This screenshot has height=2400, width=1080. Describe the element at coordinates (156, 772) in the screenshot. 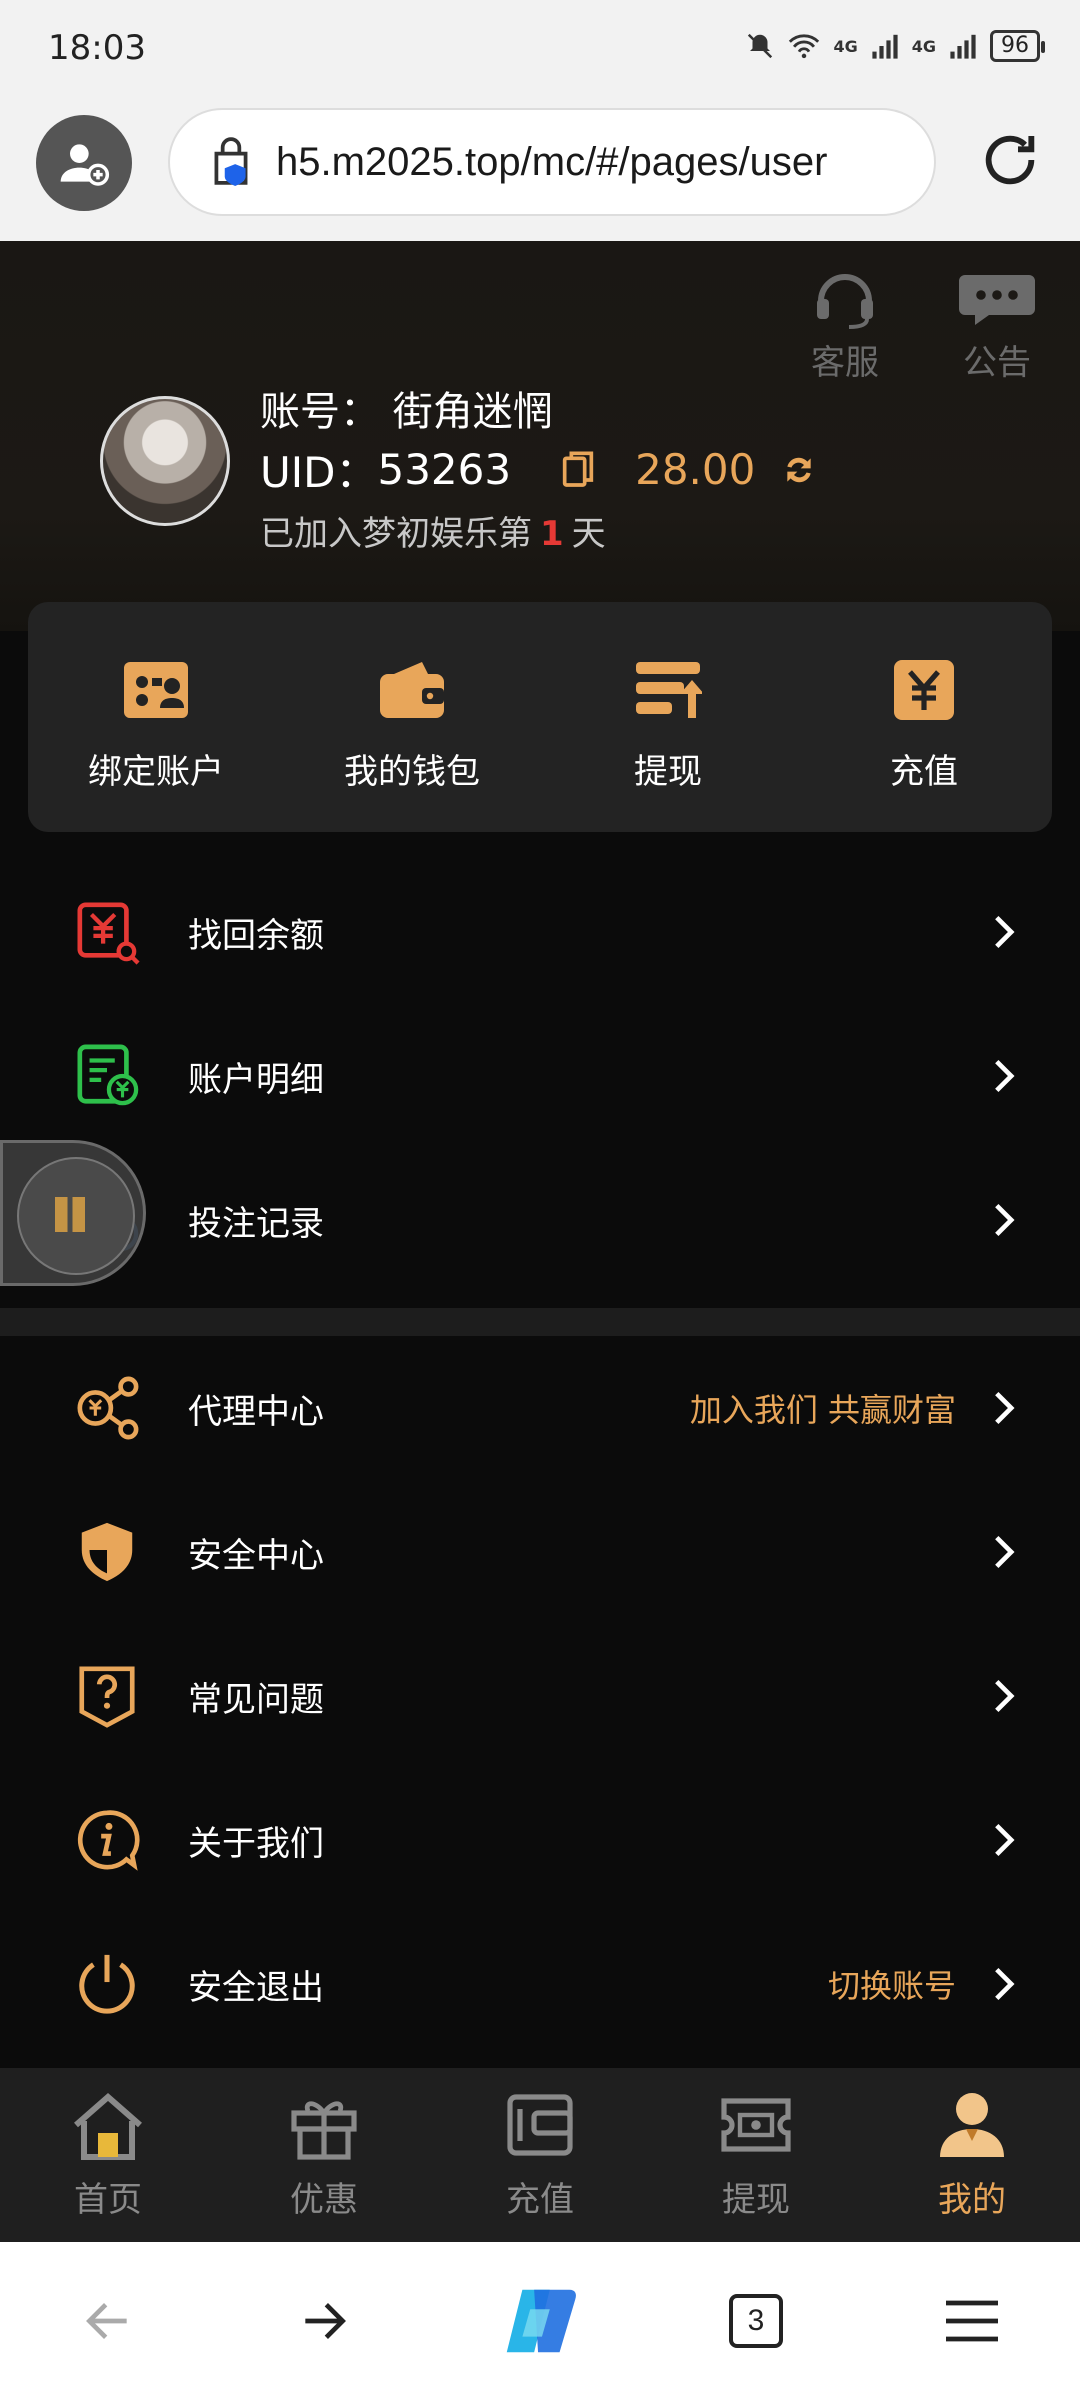

I see `bind-account-label: 绑定账户` at that location.